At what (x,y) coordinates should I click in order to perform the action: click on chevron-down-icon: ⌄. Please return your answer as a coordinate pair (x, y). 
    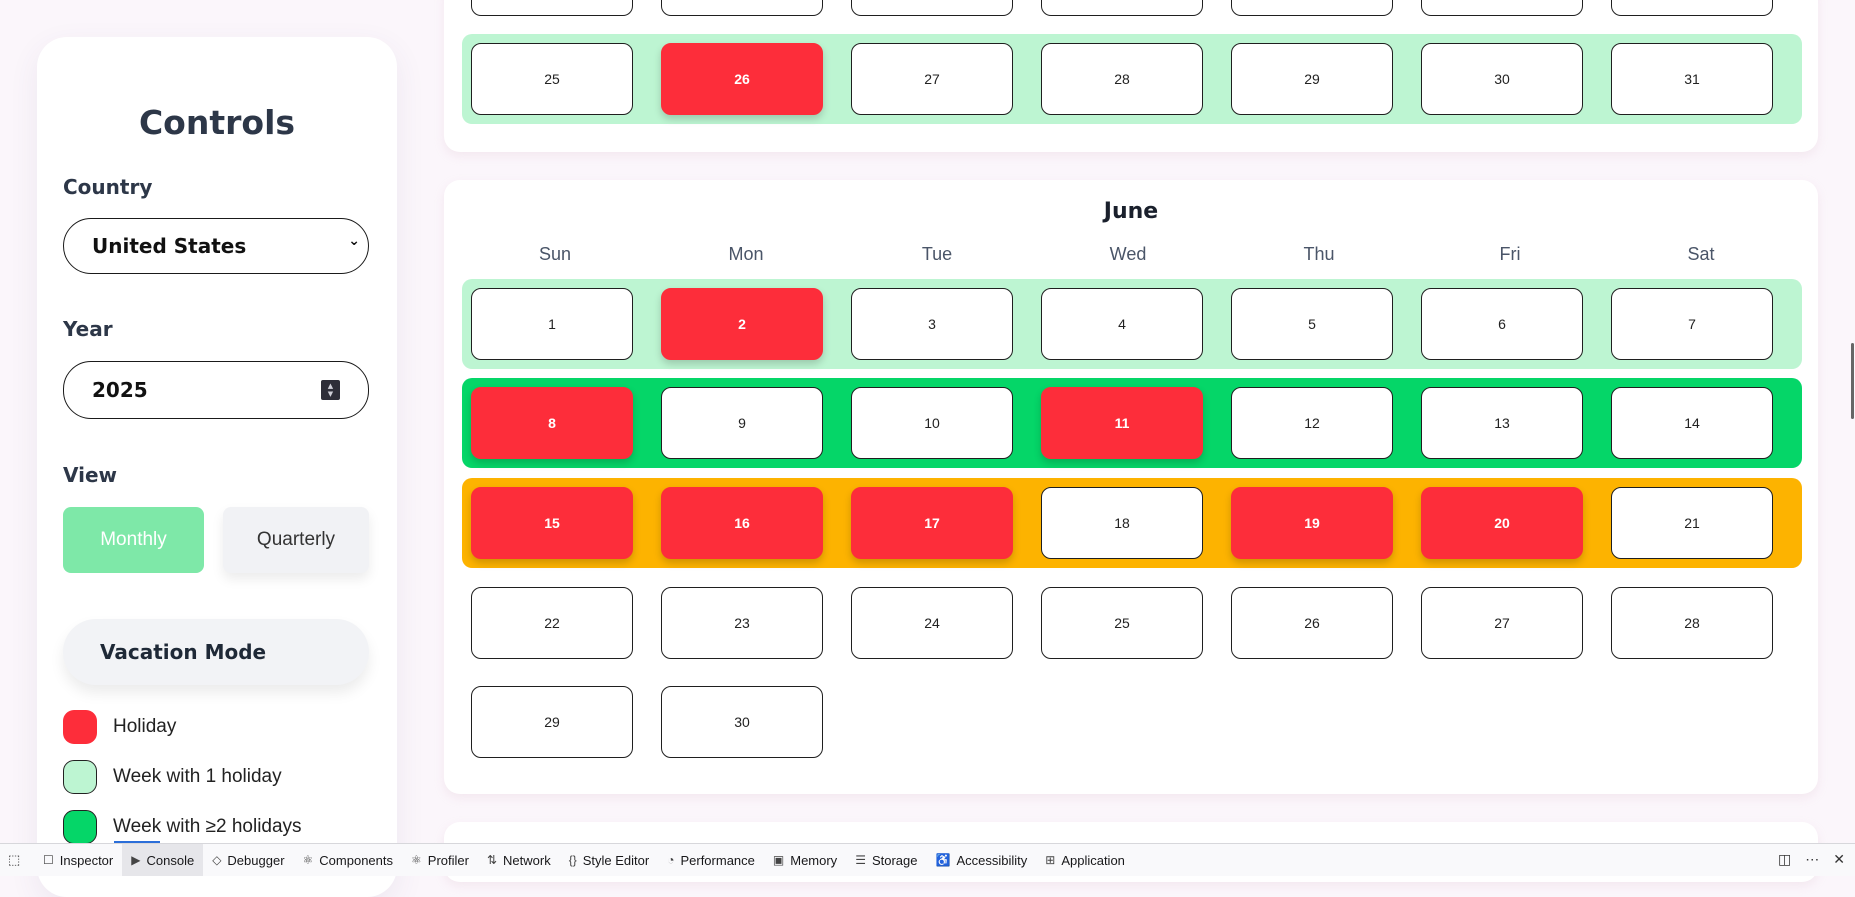
    Looking at the image, I should click on (354, 241).